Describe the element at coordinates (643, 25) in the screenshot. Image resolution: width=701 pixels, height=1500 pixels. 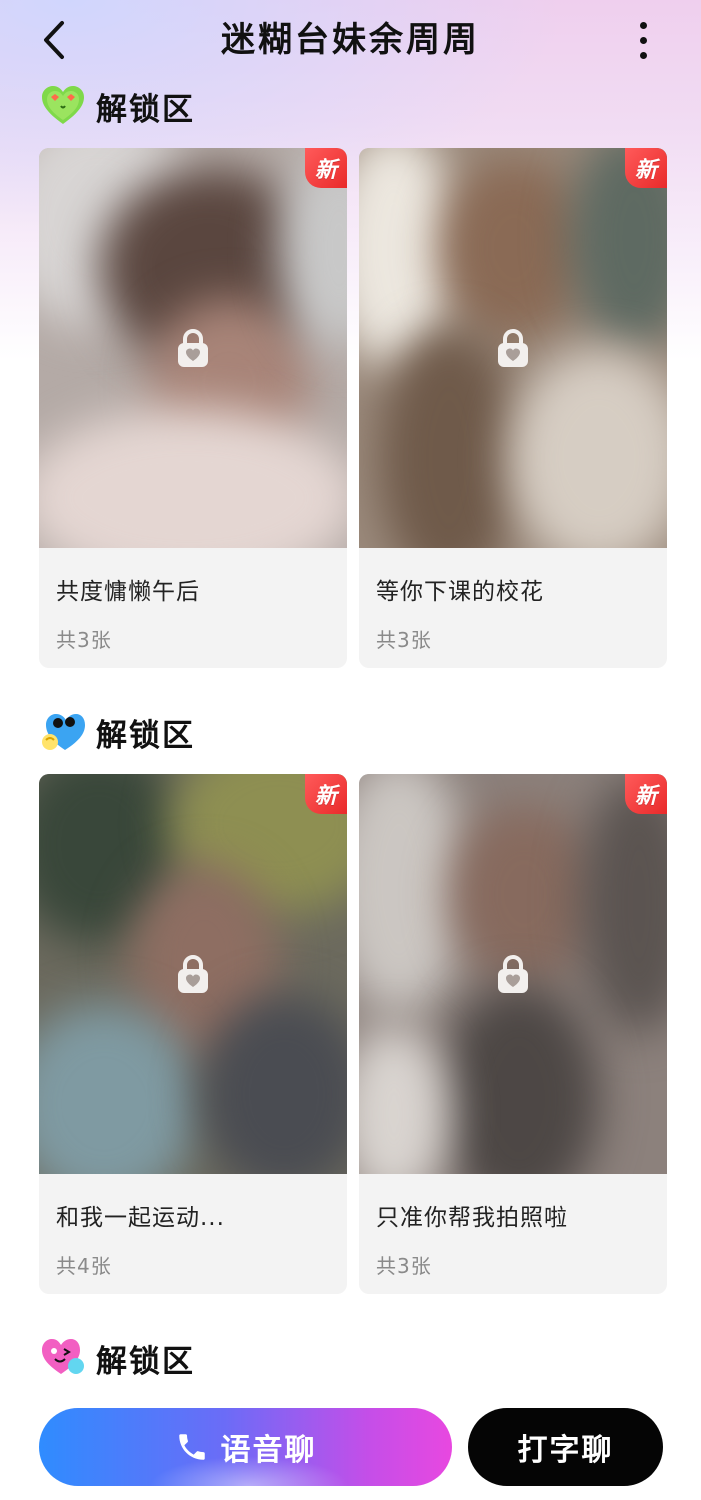
I see `more-vertical-icon` at that location.